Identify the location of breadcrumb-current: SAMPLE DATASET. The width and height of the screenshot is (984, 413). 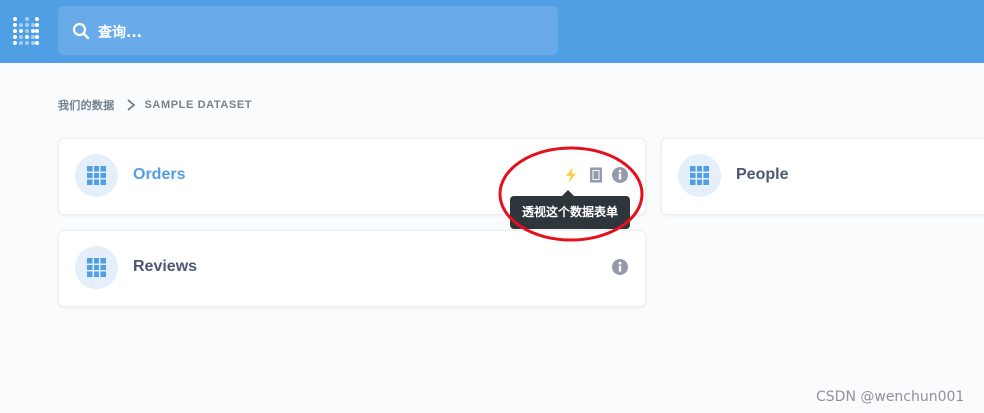
(198, 105).